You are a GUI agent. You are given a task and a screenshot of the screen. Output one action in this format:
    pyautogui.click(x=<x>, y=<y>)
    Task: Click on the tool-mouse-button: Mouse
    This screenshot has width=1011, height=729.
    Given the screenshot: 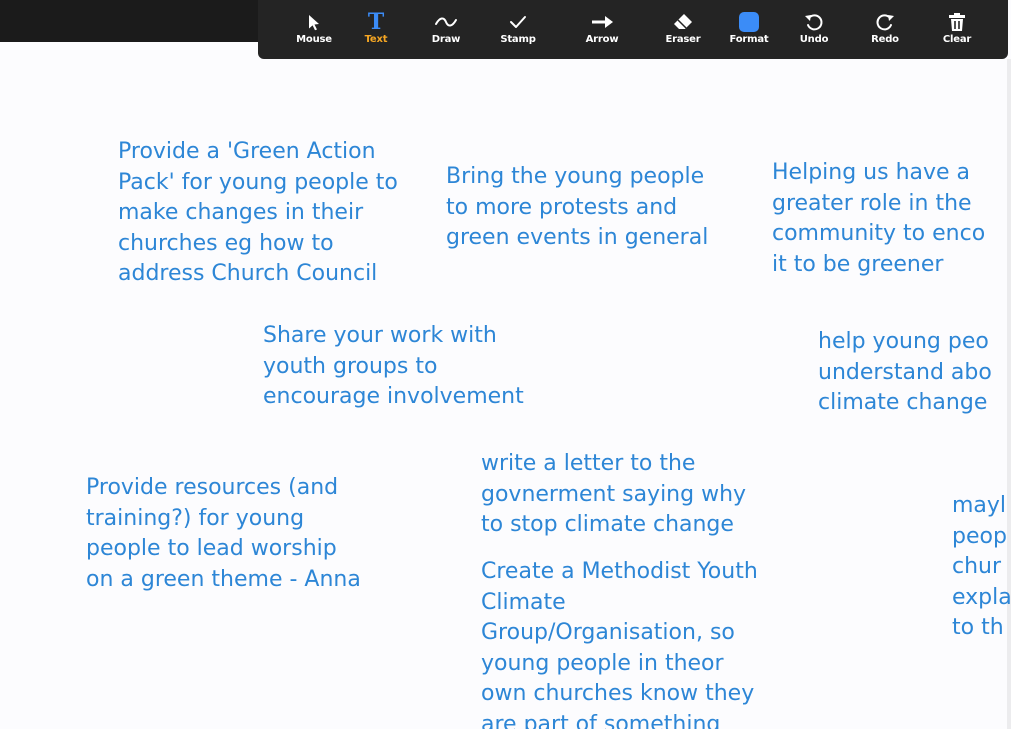 What is the action you would take?
    pyautogui.click(x=314, y=28)
    